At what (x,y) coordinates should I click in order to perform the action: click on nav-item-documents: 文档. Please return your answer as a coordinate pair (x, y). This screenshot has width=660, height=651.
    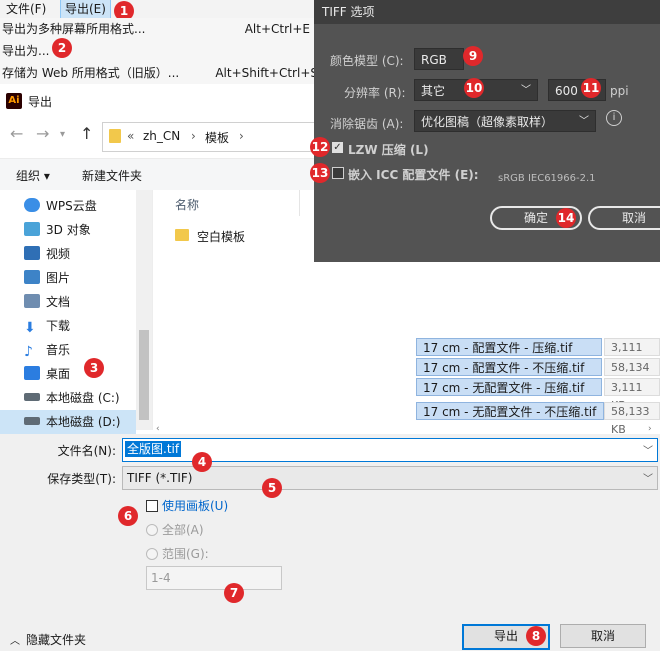
    Looking at the image, I should click on (86, 302).